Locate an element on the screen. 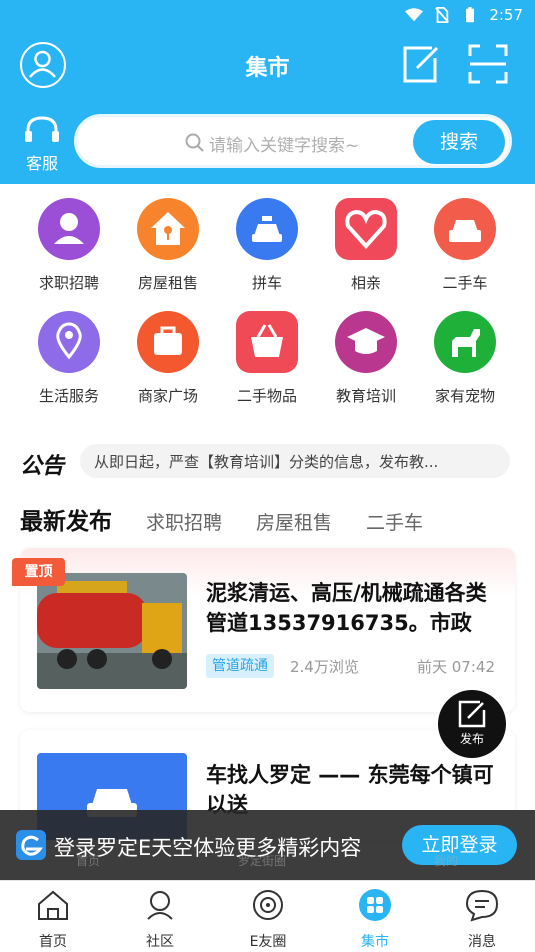 The image size is (535, 952). no-sim-icon is located at coordinates (442, 15).